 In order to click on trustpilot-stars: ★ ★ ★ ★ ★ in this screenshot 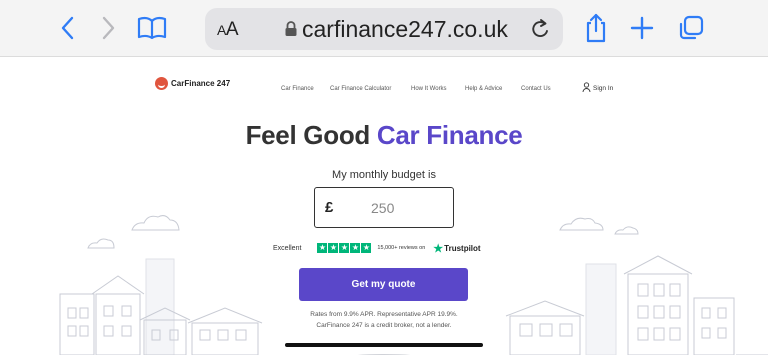, I will do `click(344, 248)`.